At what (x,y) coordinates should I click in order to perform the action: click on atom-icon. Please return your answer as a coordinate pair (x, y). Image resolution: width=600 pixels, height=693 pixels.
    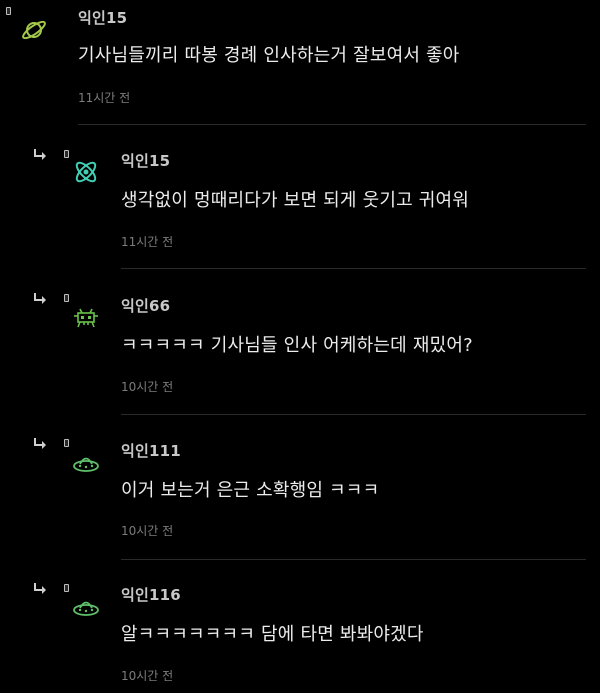
    Looking at the image, I should click on (86, 172).